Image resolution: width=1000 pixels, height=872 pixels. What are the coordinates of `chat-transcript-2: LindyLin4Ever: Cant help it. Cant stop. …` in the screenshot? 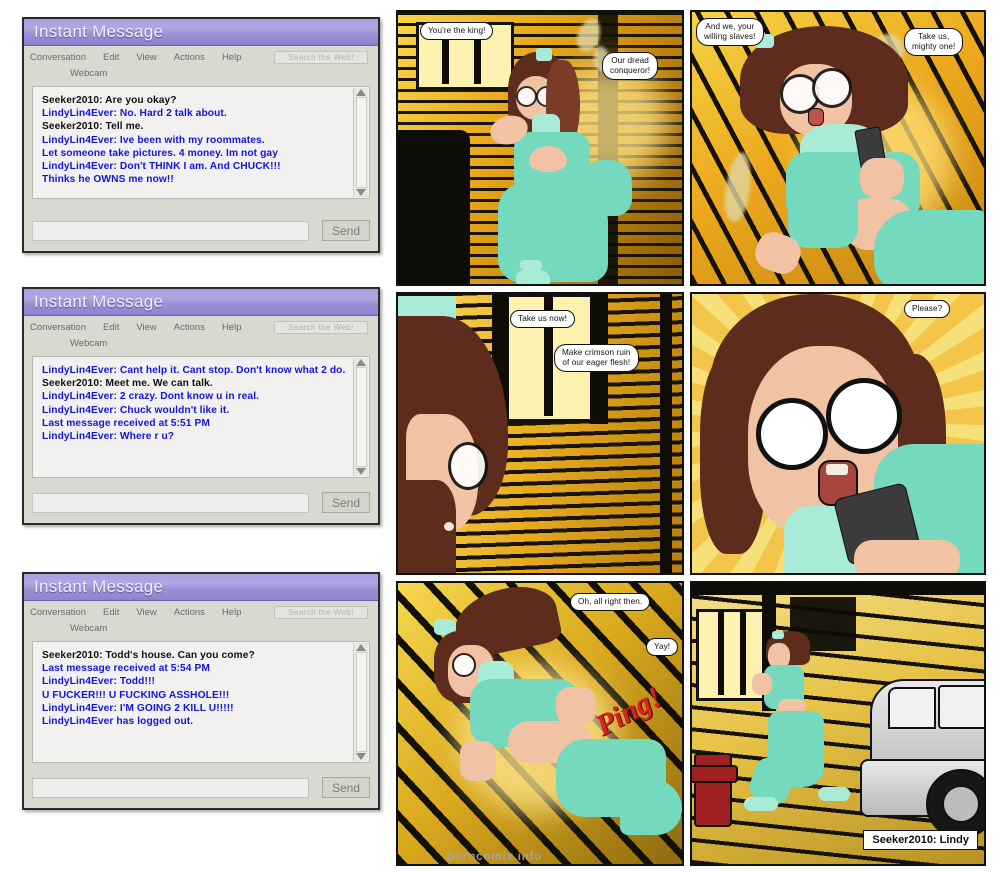 It's located at (201, 417).